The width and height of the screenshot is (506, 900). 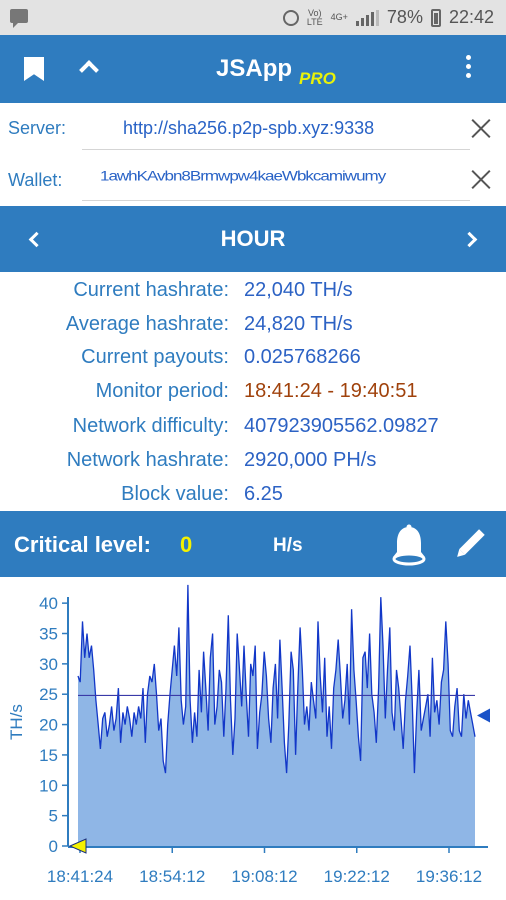 I want to click on volte-icon: Vo) LTE, so click(x=314, y=17).